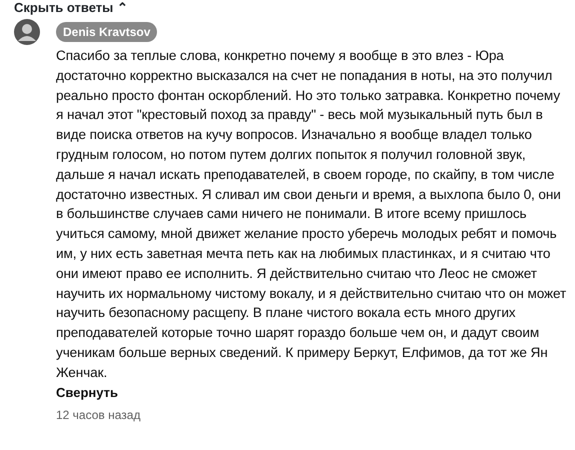 The width and height of the screenshot is (575, 450). I want to click on avatar-icon, so click(27, 32).